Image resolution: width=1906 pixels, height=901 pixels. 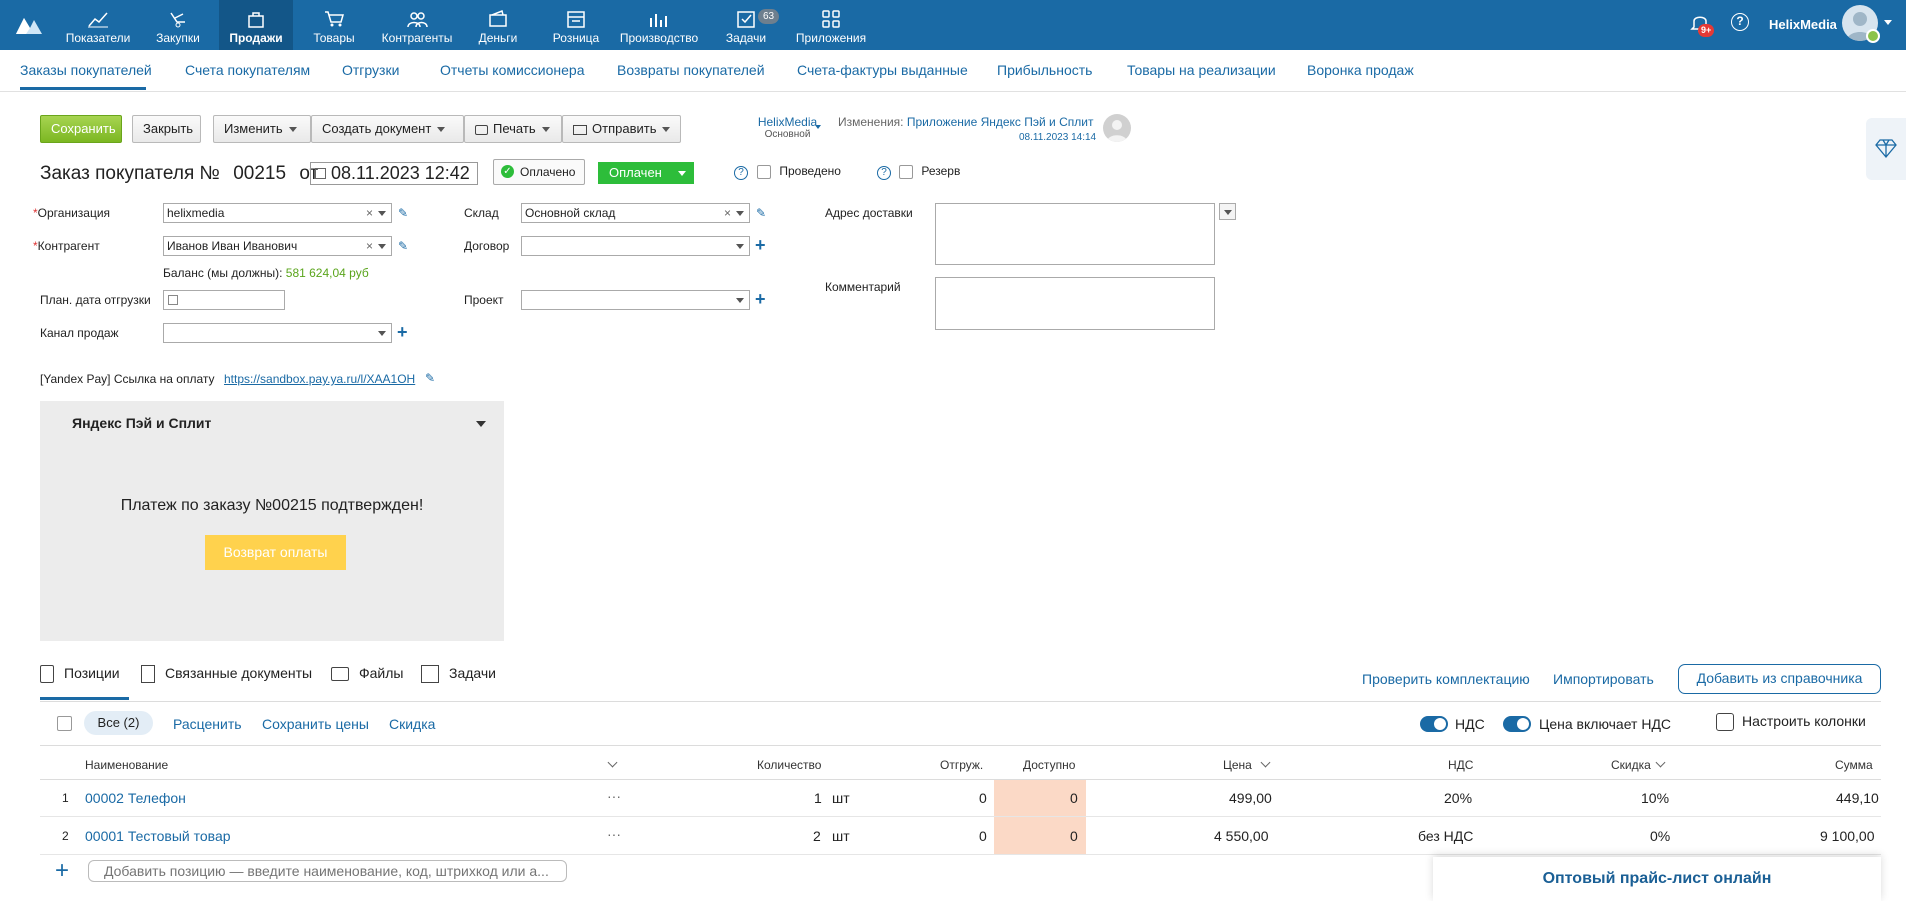 What do you see at coordinates (178, 25) in the screenshot?
I see `nav-item-purchases: Закупки` at bounding box center [178, 25].